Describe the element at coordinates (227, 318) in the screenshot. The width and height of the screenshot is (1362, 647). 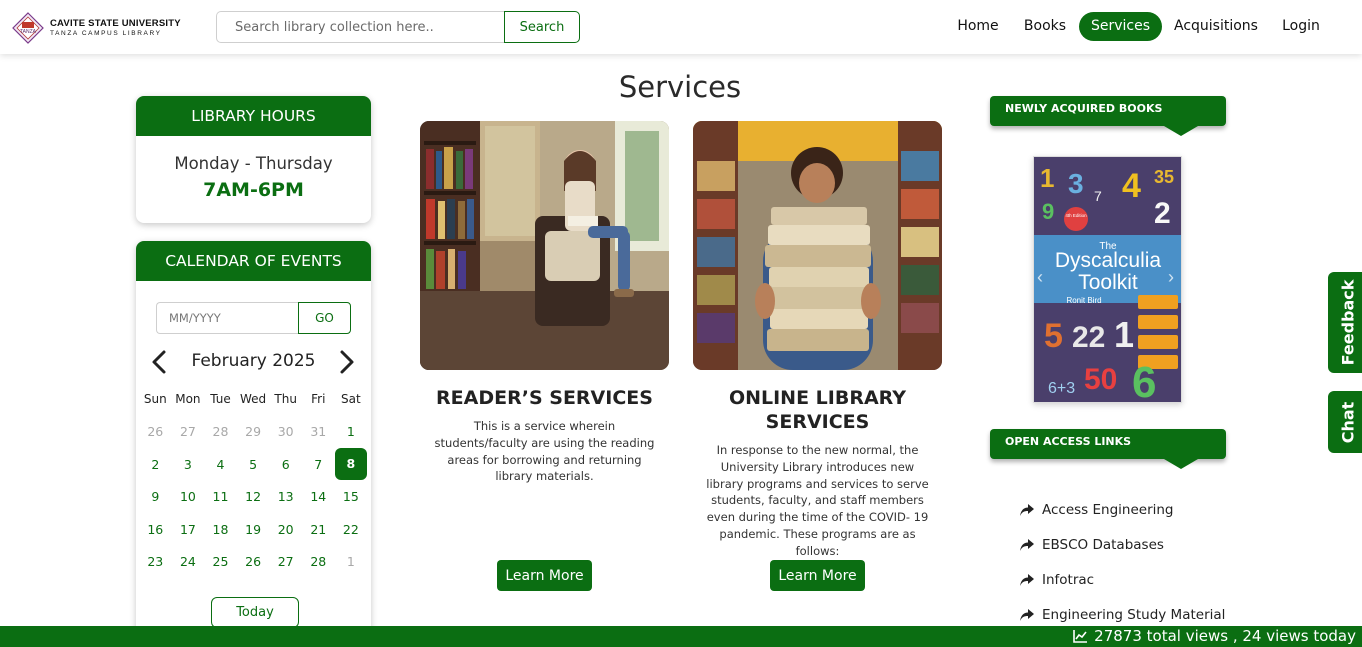
I see `month-input` at that location.